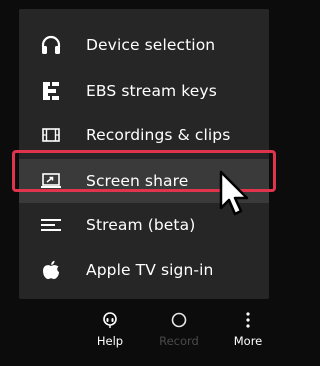 This screenshot has width=320, height=366. Describe the element at coordinates (137, 181) in the screenshot. I see `menu-item-label: Screen share` at that location.